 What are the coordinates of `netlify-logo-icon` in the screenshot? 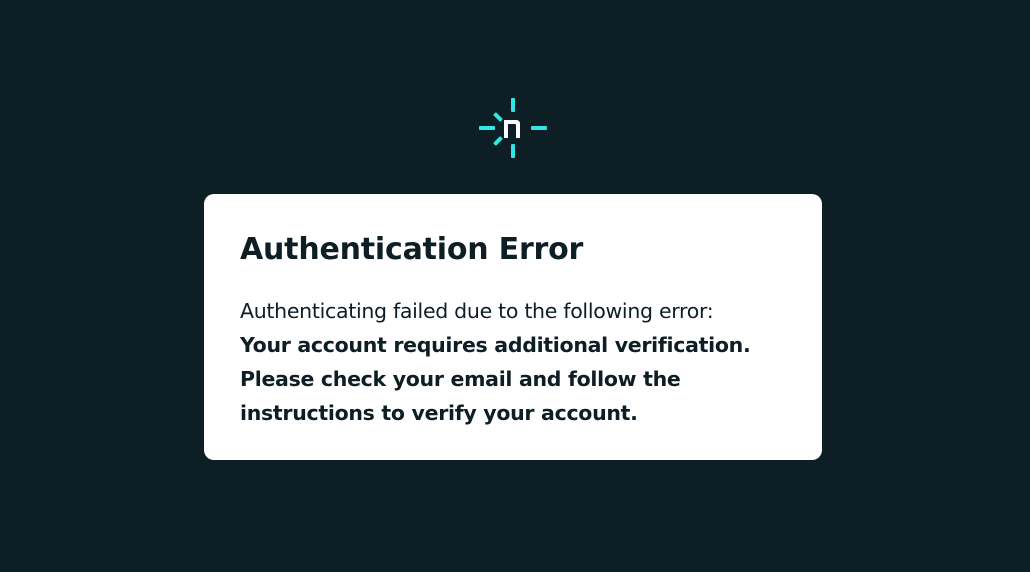 It's located at (513, 128).